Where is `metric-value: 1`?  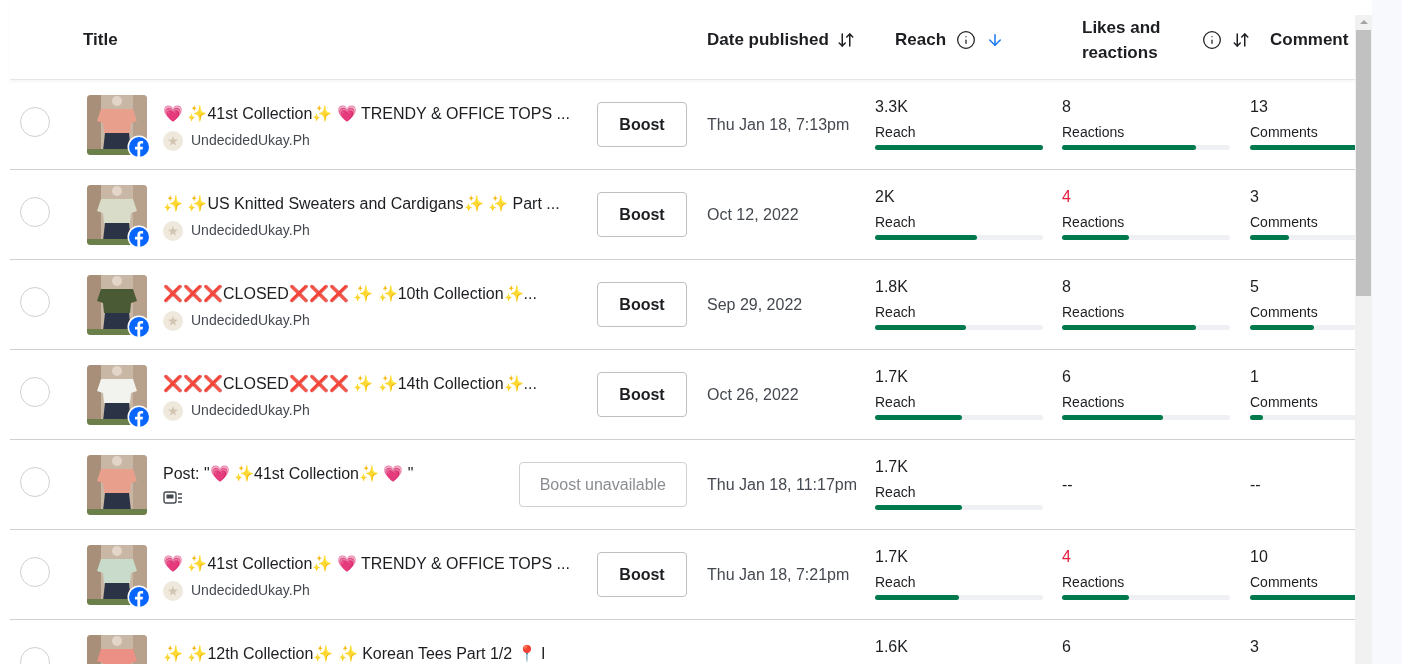 metric-value: 1 is located at coordinates (1254, 377).